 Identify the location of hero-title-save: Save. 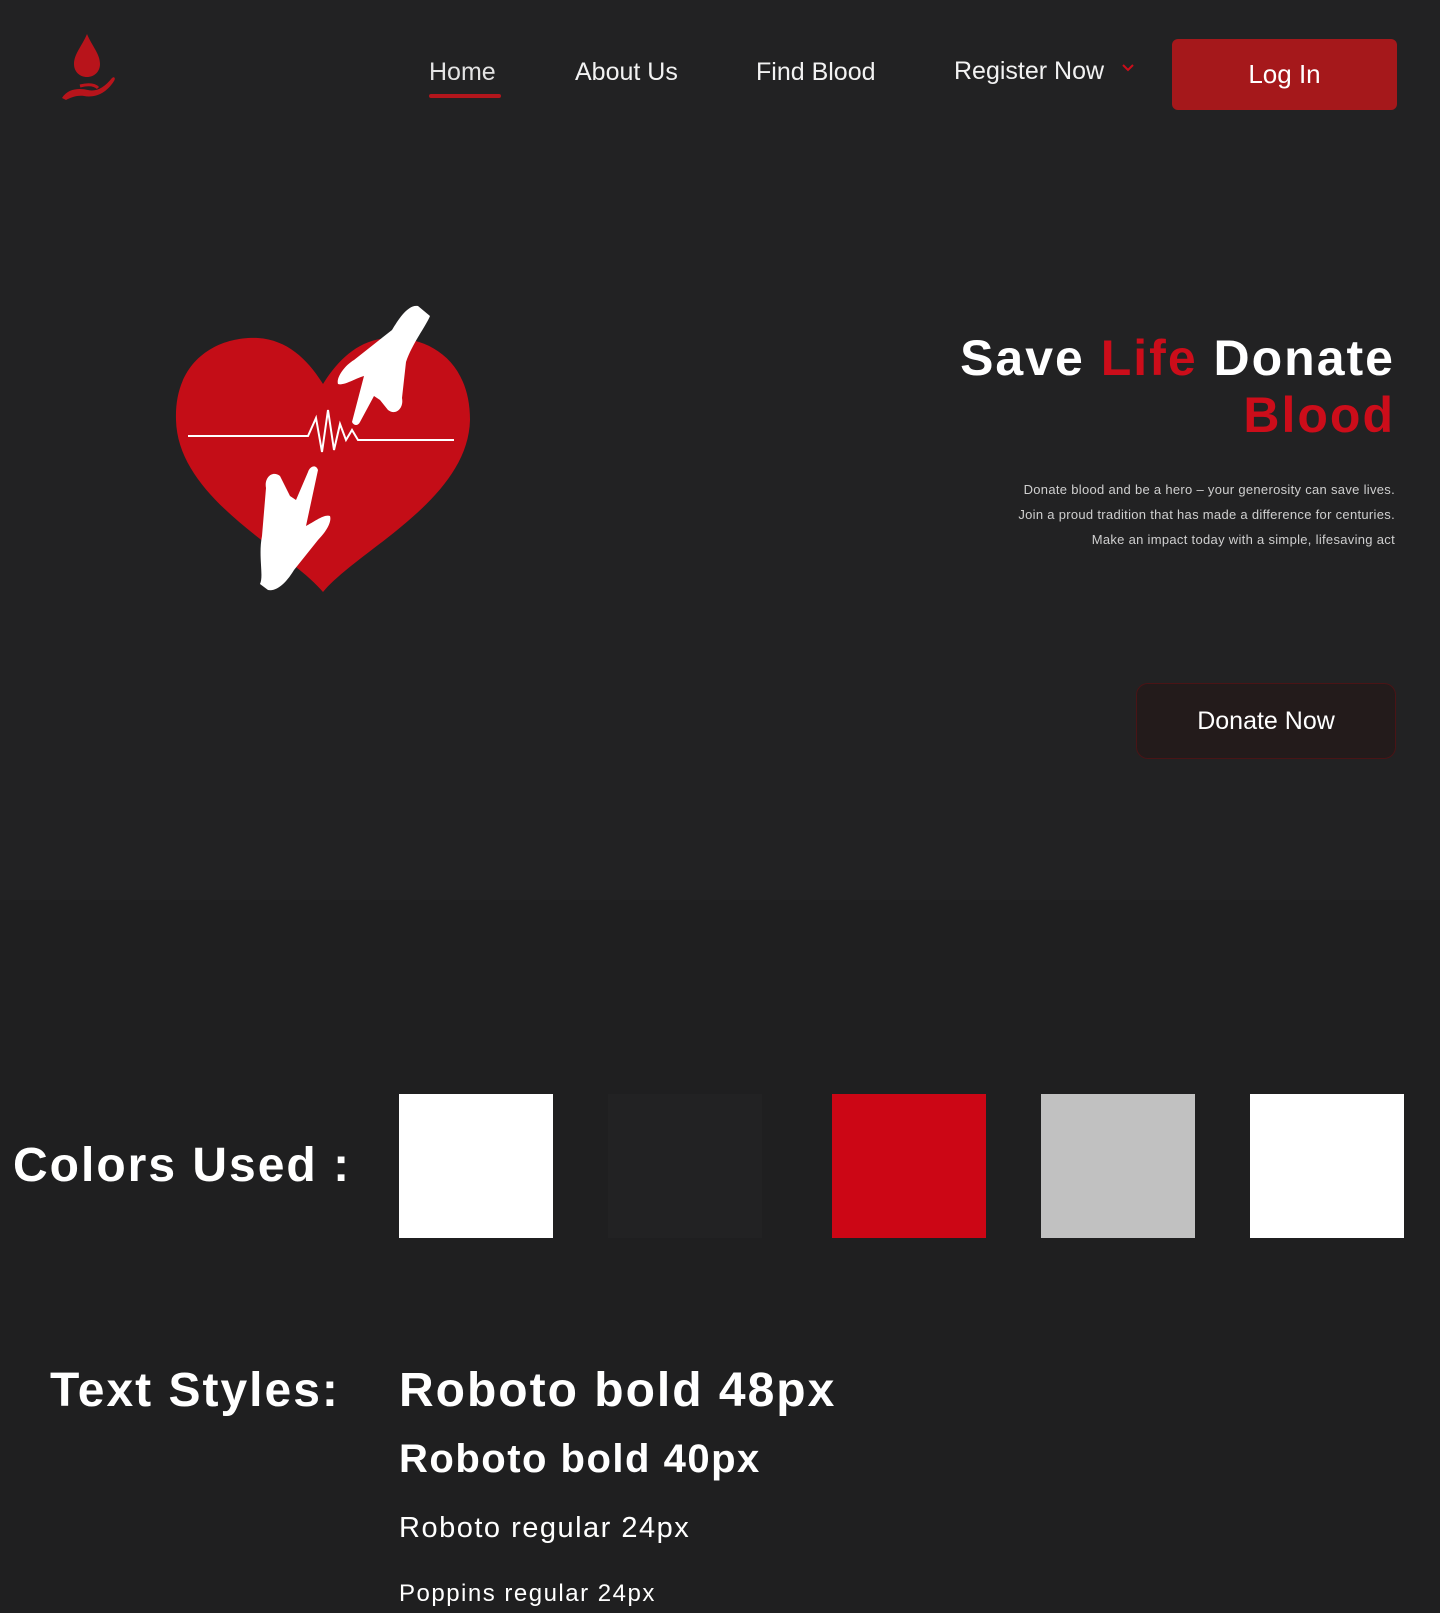
(1030, 358).